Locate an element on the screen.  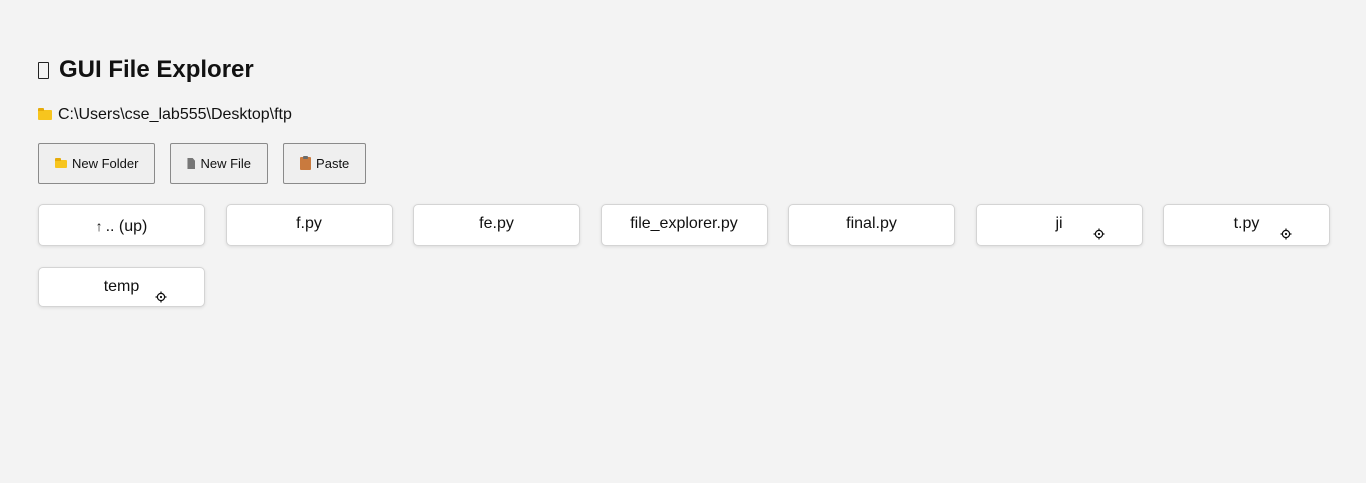
file-item: t.py is located at coordinates (1246, 225).